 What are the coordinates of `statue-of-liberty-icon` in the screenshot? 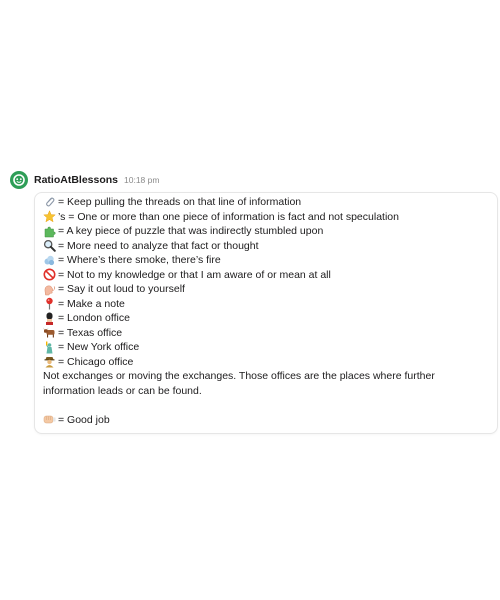 It's located at (49, 347).